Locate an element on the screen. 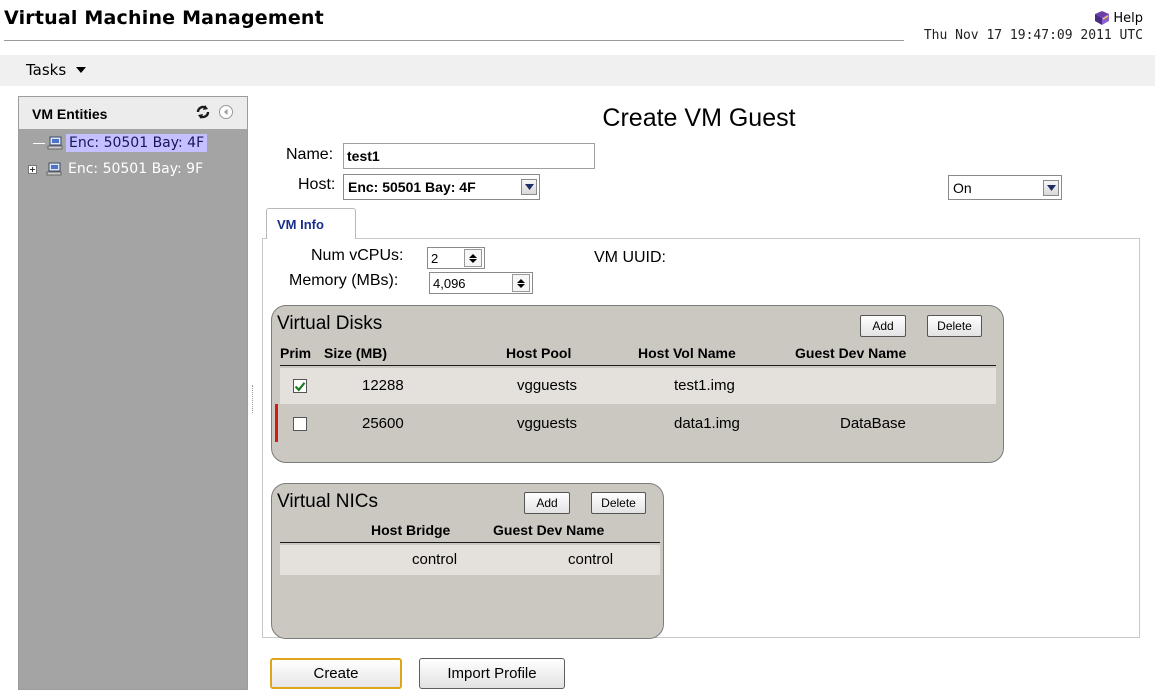 This screenshot has height=690, width=1155. help-link: Help is located at coordinates (1118, 18).